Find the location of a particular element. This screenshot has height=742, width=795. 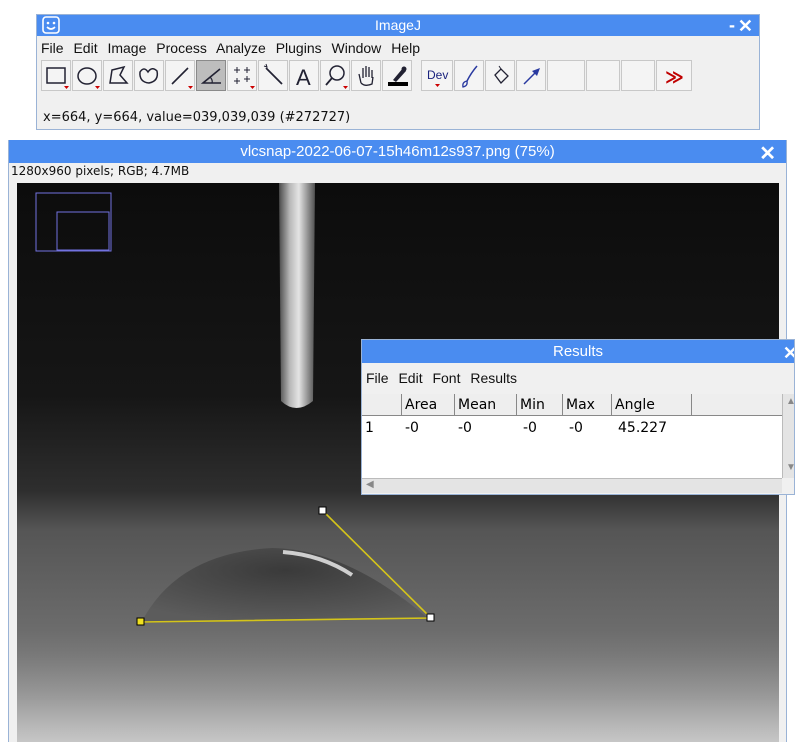

result-mean: -0 is located at coordinates (465, 428).